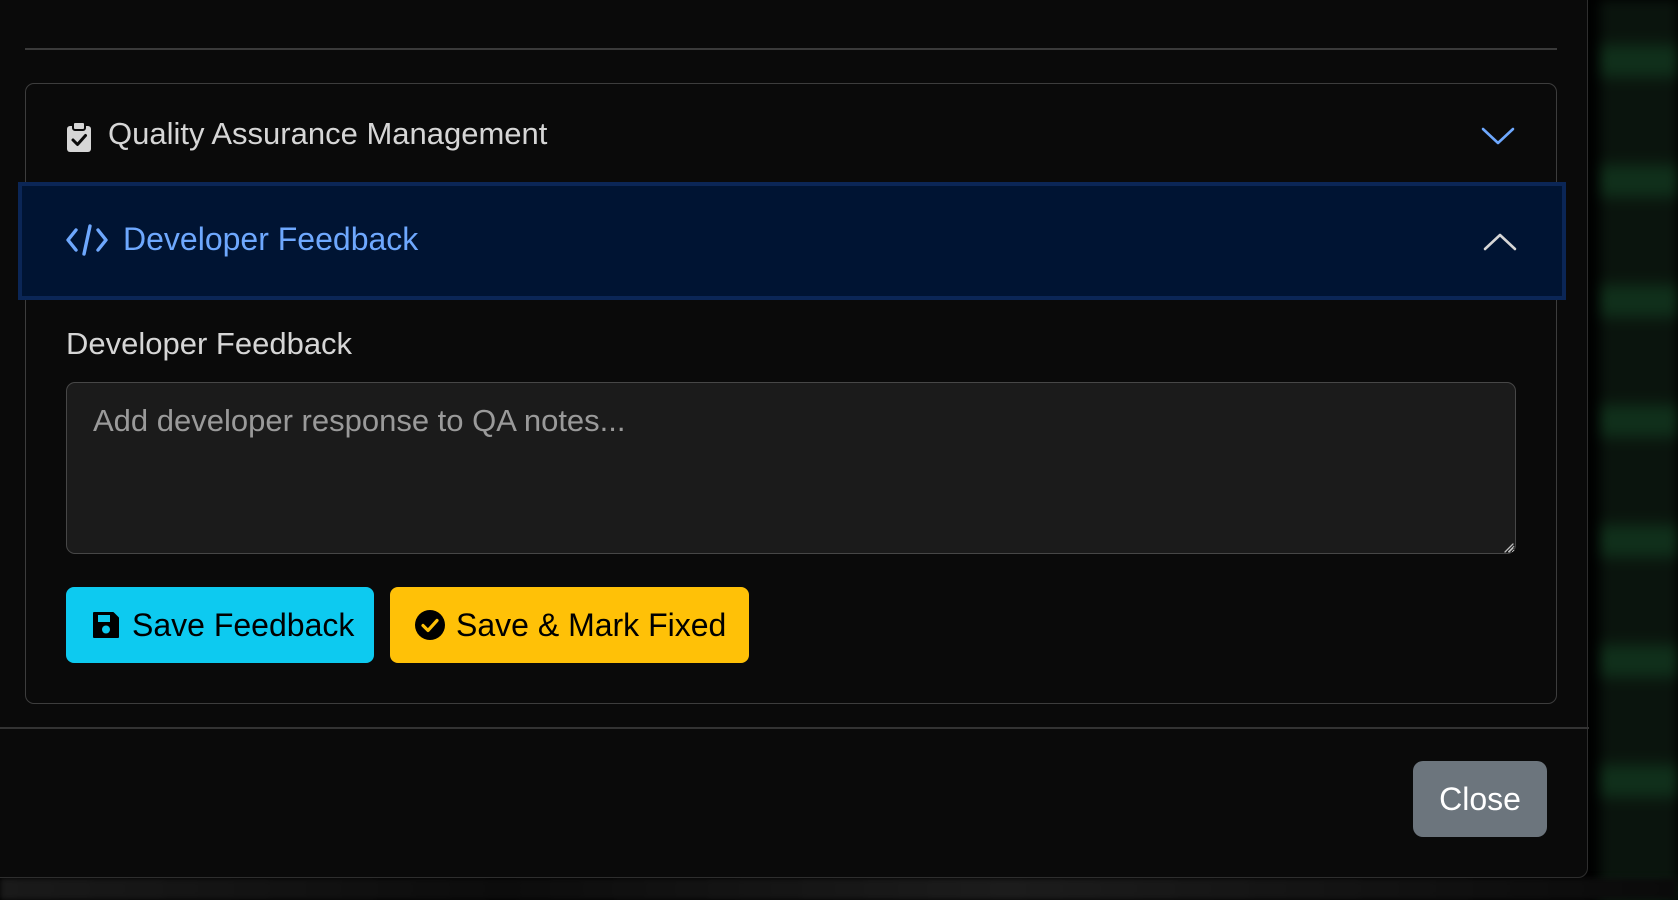 The image size is (1678, 900). Describe the element at coordinates (243, 624) in the screenshot. I see `save-feedback-label: Save Feedback` at that location.